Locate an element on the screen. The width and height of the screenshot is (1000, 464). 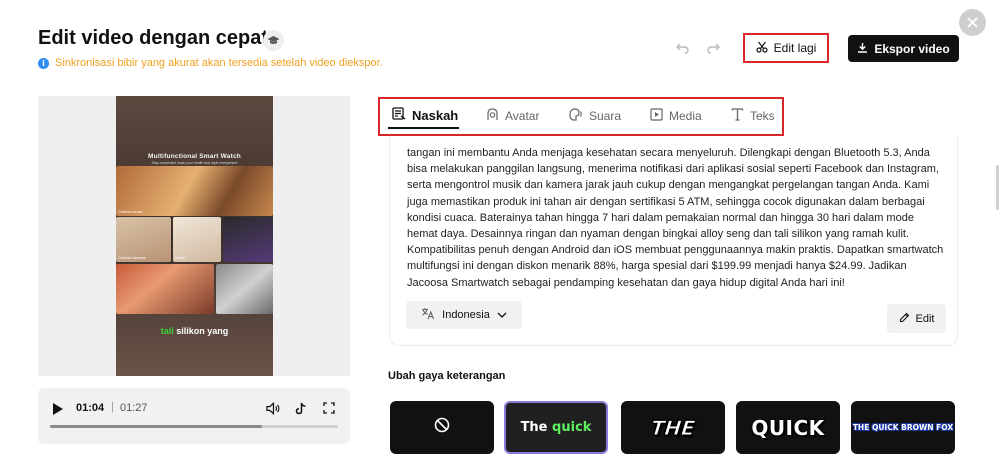
editor-tabs: Naskah Avatar Suara Media Teks is located at coordinates (581, 116).